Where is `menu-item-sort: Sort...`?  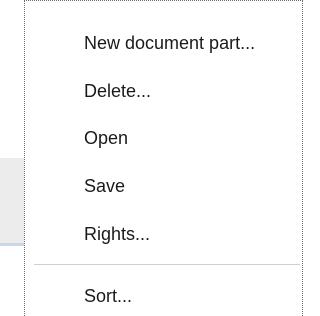 menu-item-sort: Sort... is located at coordinates (108, 296).